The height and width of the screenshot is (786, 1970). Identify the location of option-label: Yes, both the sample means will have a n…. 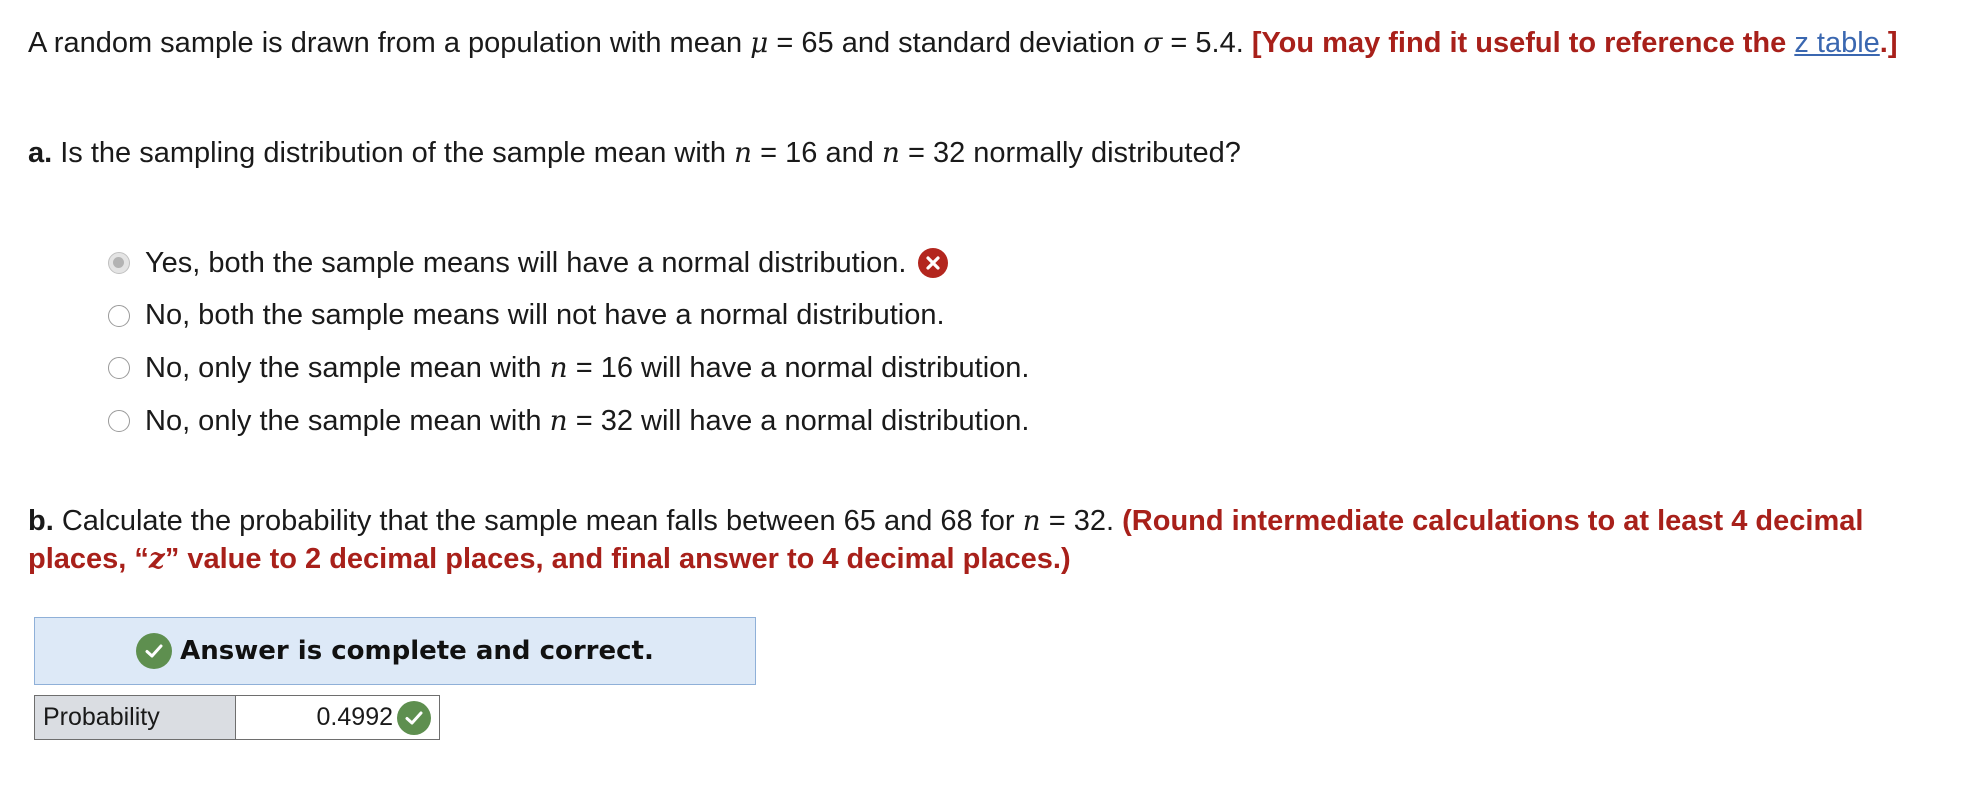
(526, 262).